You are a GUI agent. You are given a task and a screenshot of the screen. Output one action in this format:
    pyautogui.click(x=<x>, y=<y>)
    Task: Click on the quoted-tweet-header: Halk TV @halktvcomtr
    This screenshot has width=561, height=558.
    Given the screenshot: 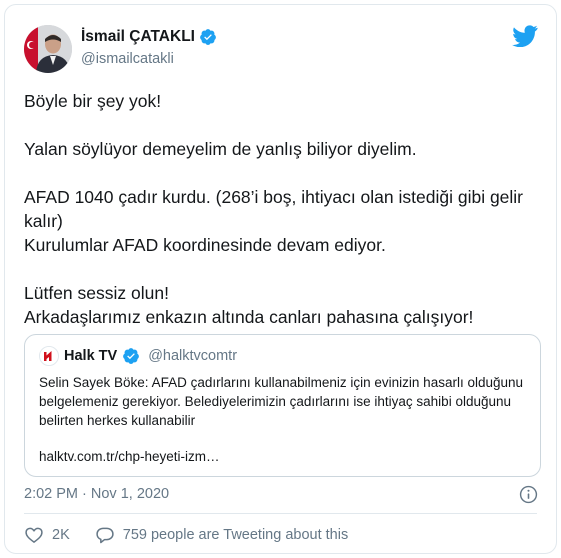 What is the action you would take?
    pyautogui.click(x=138, y=356)
    